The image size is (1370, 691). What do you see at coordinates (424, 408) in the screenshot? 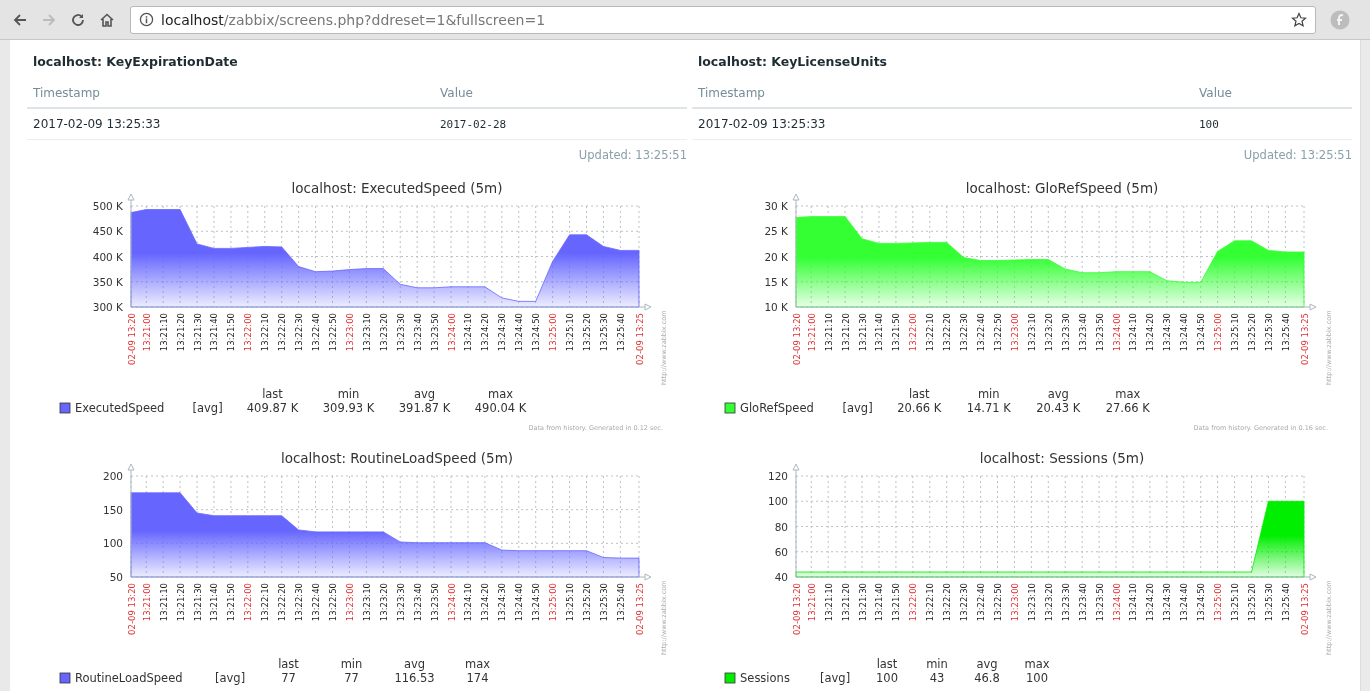
I see `legend-value: 391.87 K` at bounding box center [424, 408].